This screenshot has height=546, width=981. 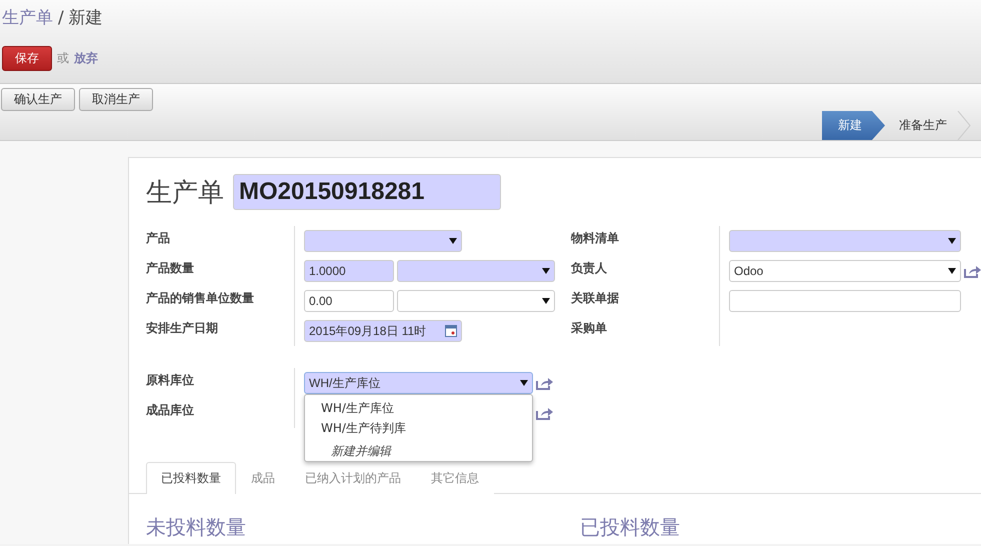 I want to click on action-button: 取消生产, so click(x=116, y=99).